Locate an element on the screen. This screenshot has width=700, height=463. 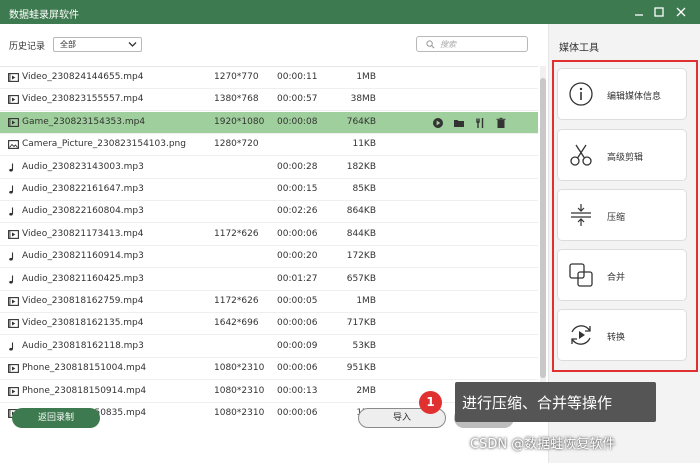
tool-label: 高级剪辑 is located at coordinates (625, 158).